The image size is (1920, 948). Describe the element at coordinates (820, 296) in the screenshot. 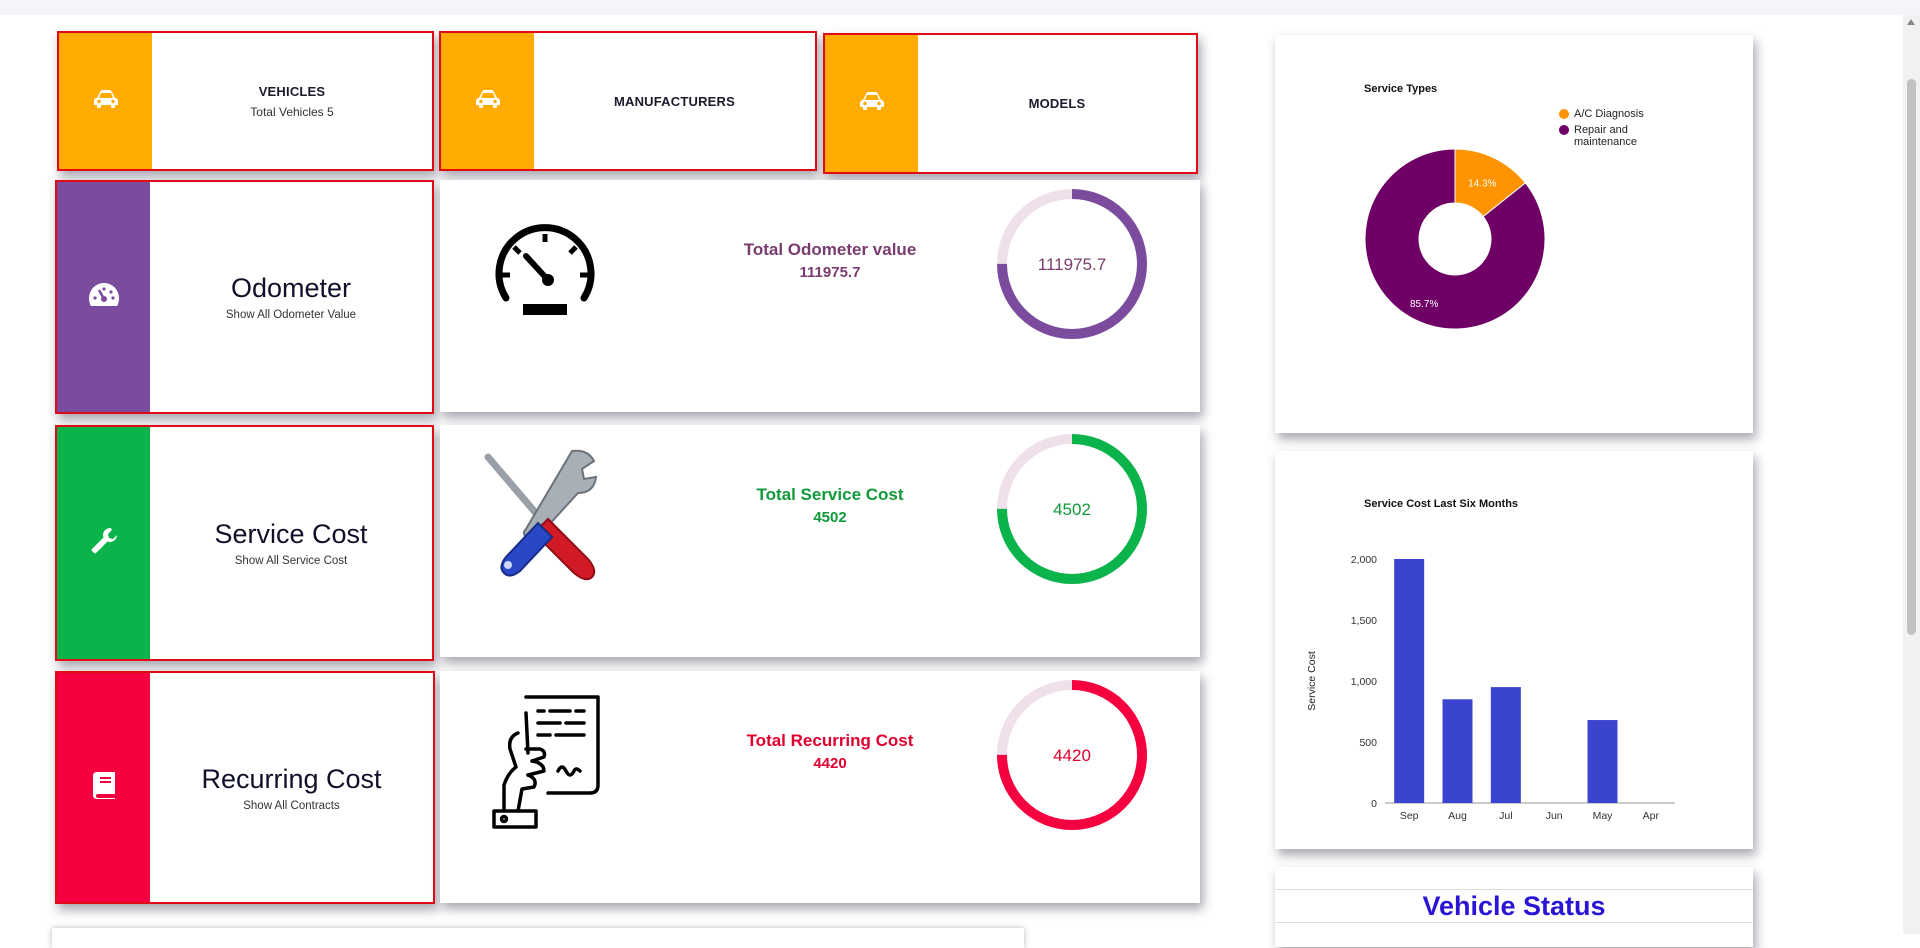

I see `odometer-total-panel: Total Odometer value 111975.7 111975.7` at that location.